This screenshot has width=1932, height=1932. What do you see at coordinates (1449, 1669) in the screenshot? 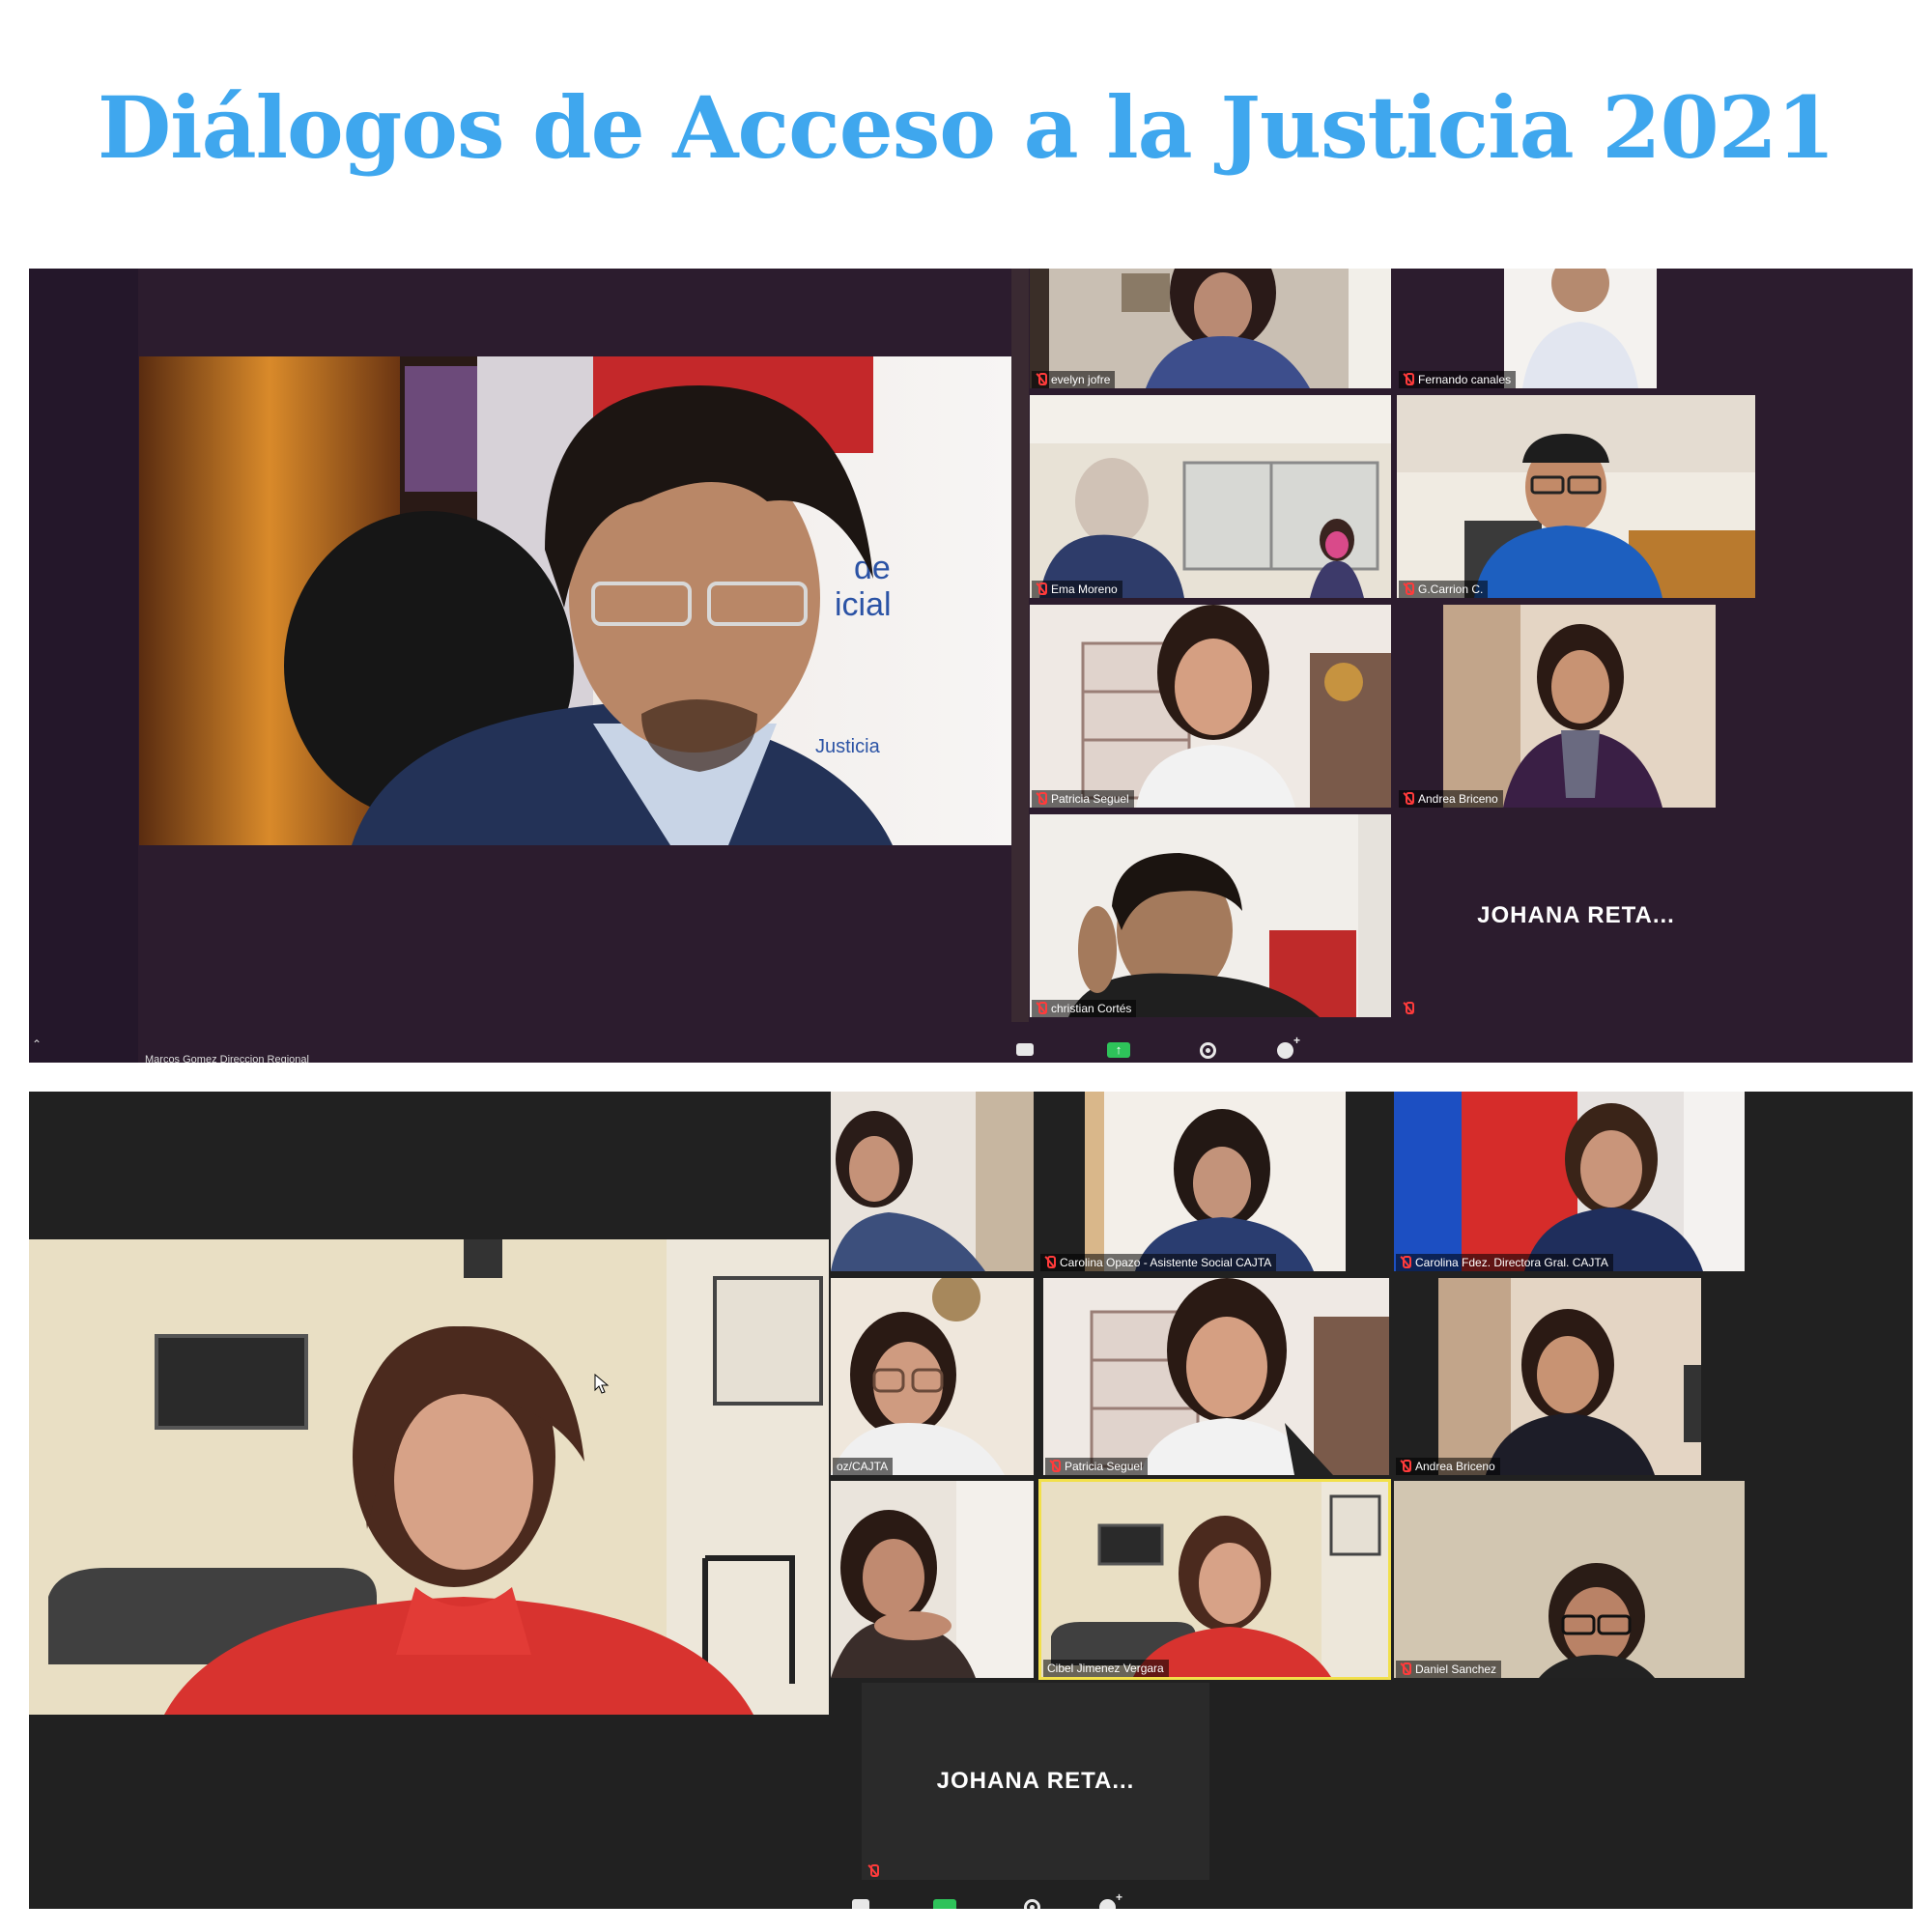
I see `participant-name-tag: Daniel Sanchez` at bounding box center [1449, 1669].